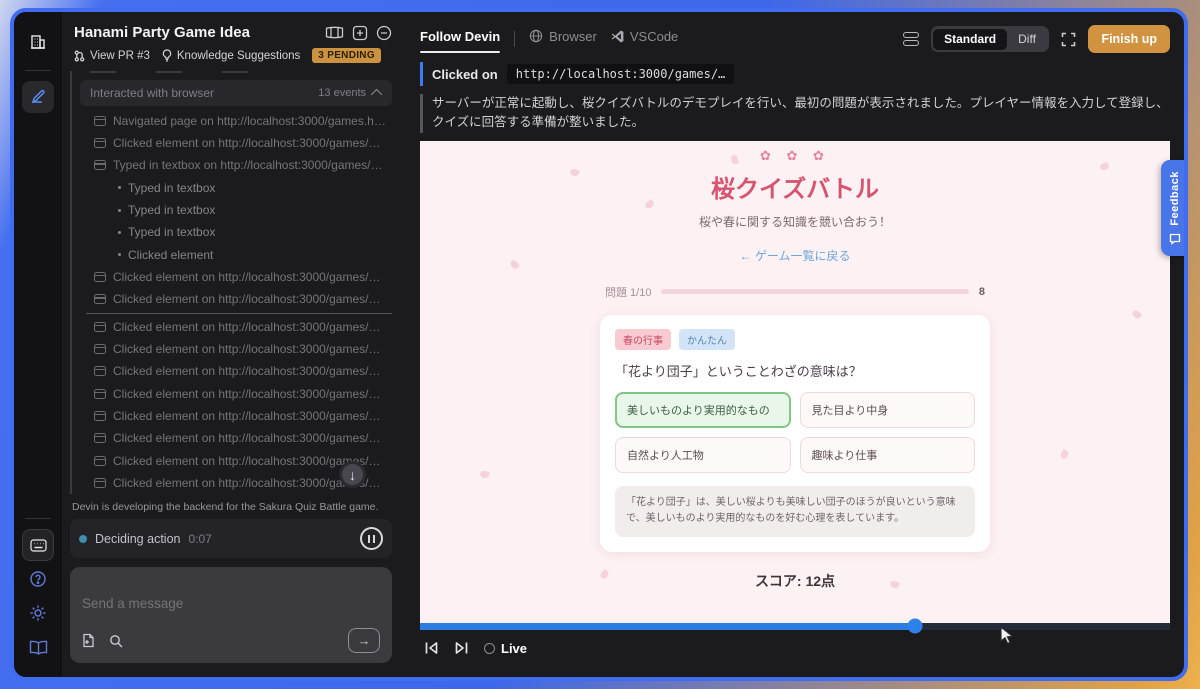  What do you see at coordinates (236, 75) in the screenshot?
I see `clipped-previous-row` at bounding box center [236, 75].